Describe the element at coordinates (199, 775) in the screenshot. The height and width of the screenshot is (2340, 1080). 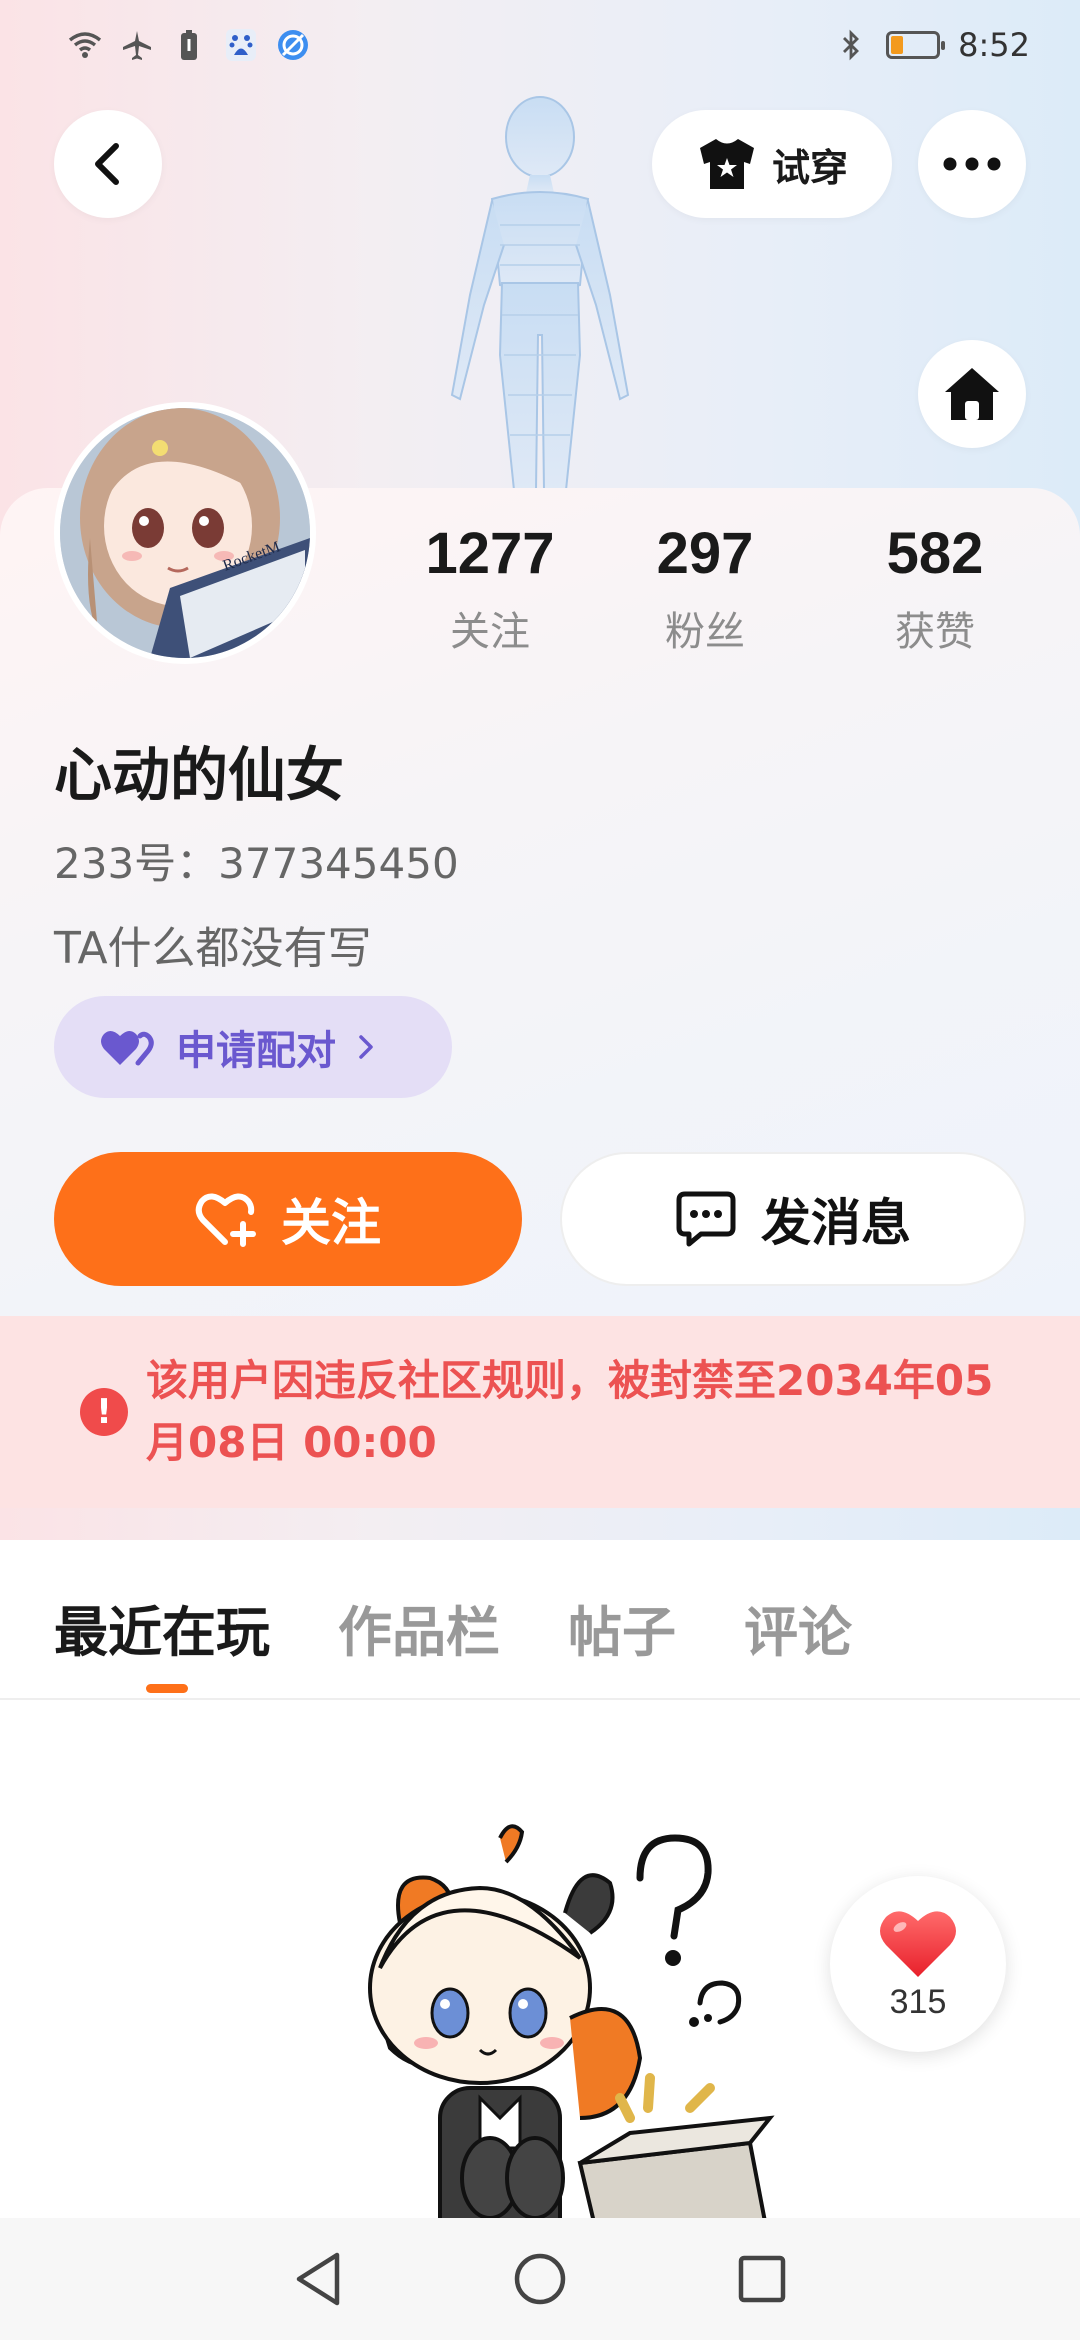
I see `user-nickname: 心动的仙女` at that location.